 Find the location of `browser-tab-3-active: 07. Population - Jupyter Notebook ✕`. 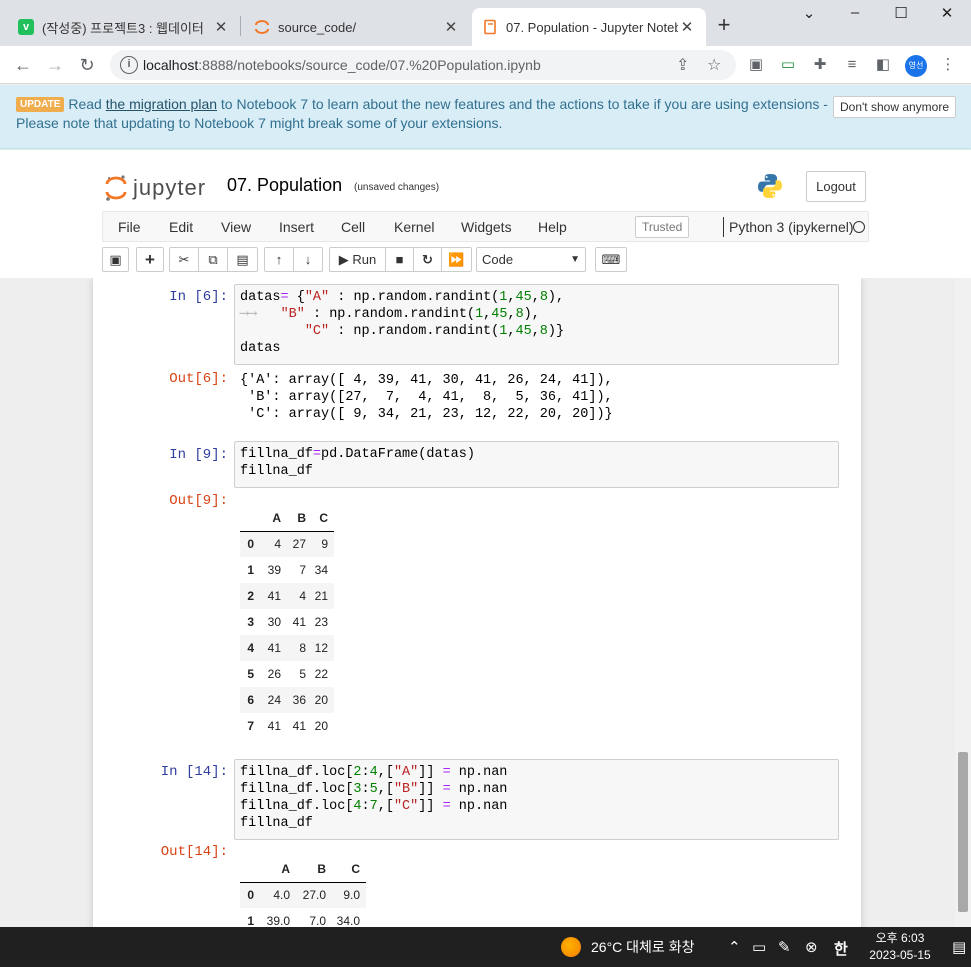

browser-tab-3-active: 07. Population - Jupyter Notebook ✕ is located at coordinates (589, 27).